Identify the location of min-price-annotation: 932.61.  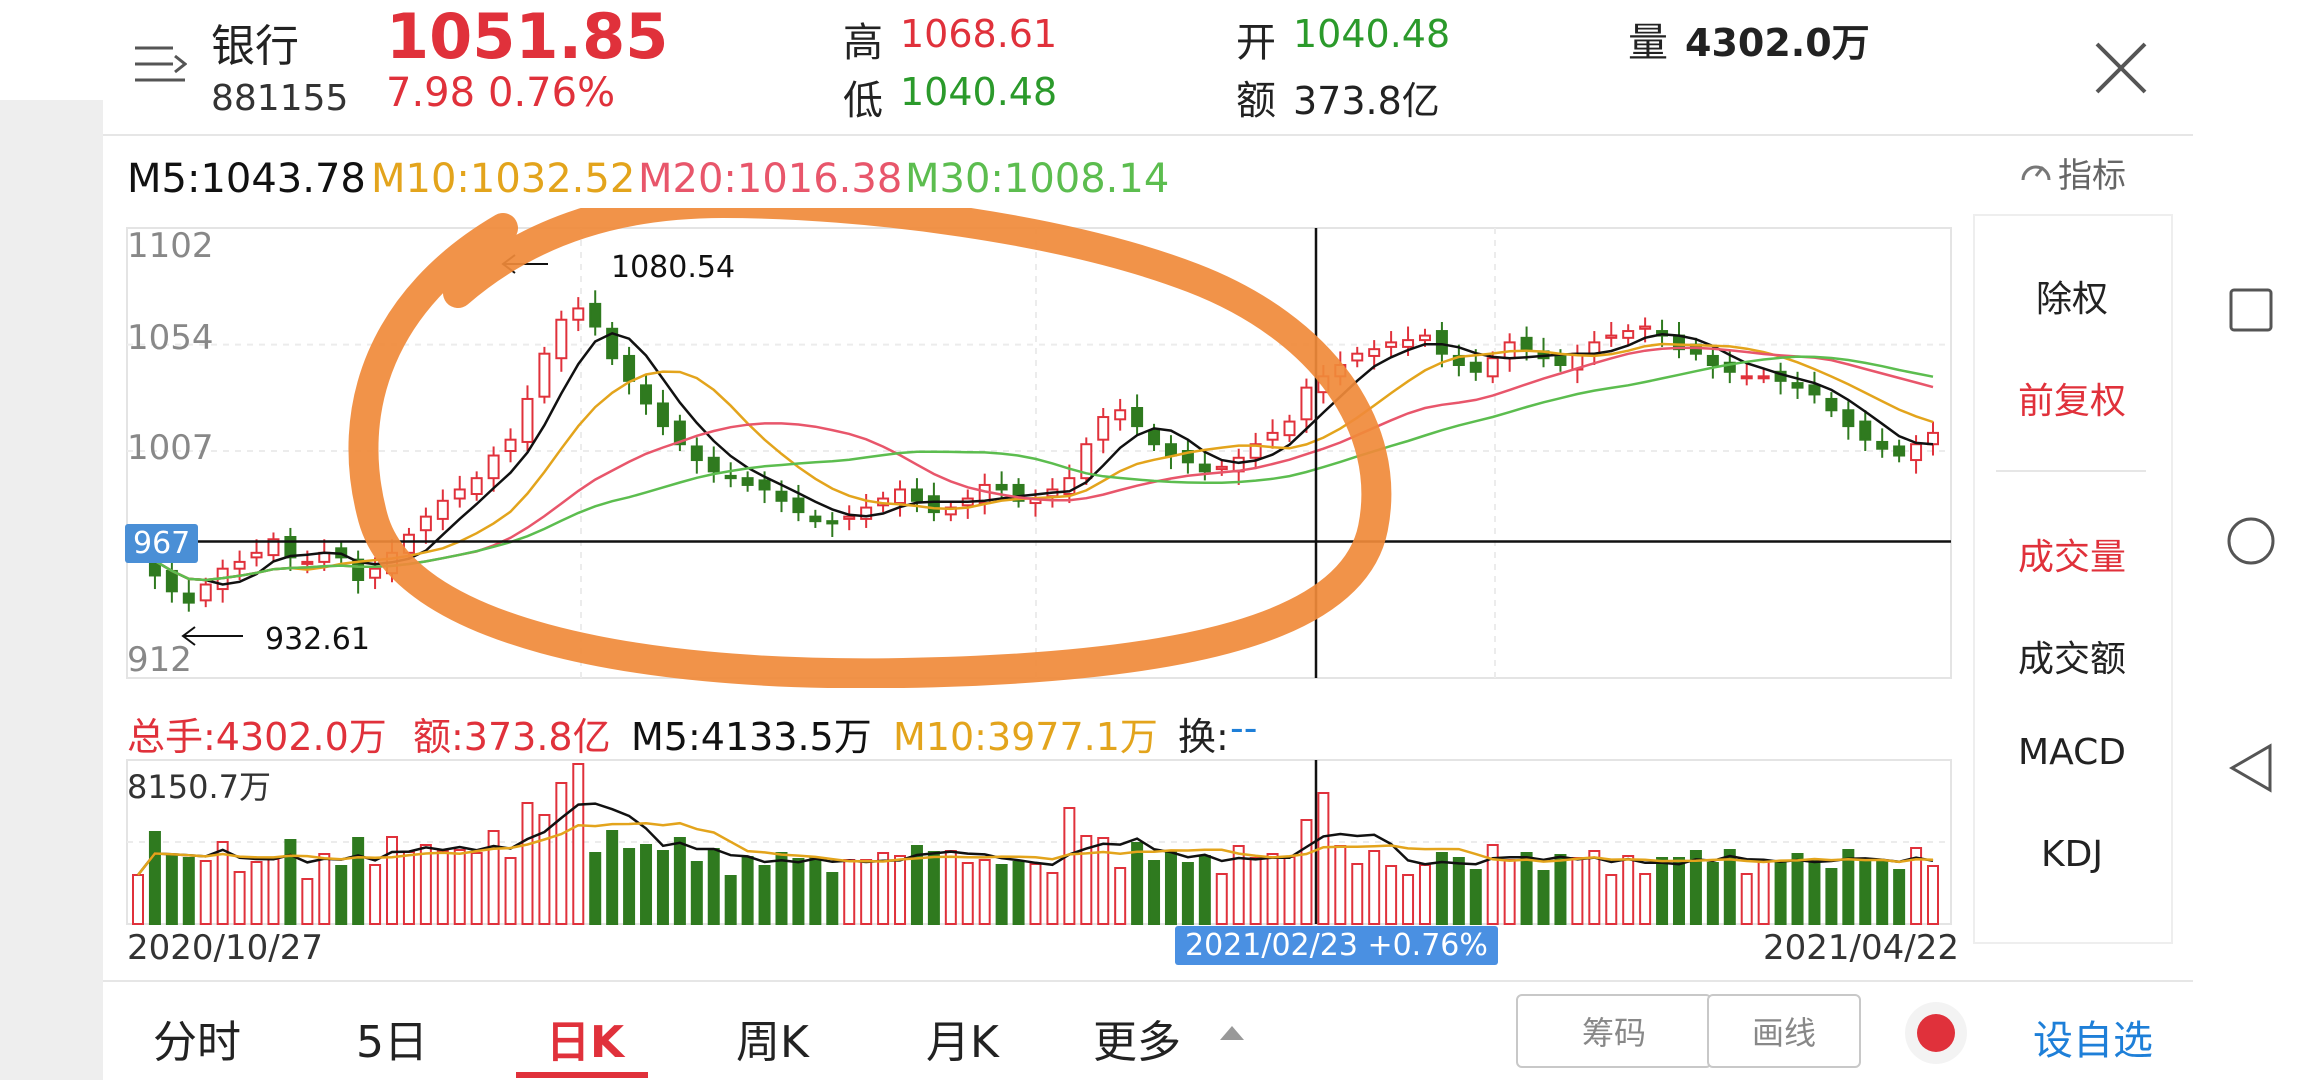
(317, 639).